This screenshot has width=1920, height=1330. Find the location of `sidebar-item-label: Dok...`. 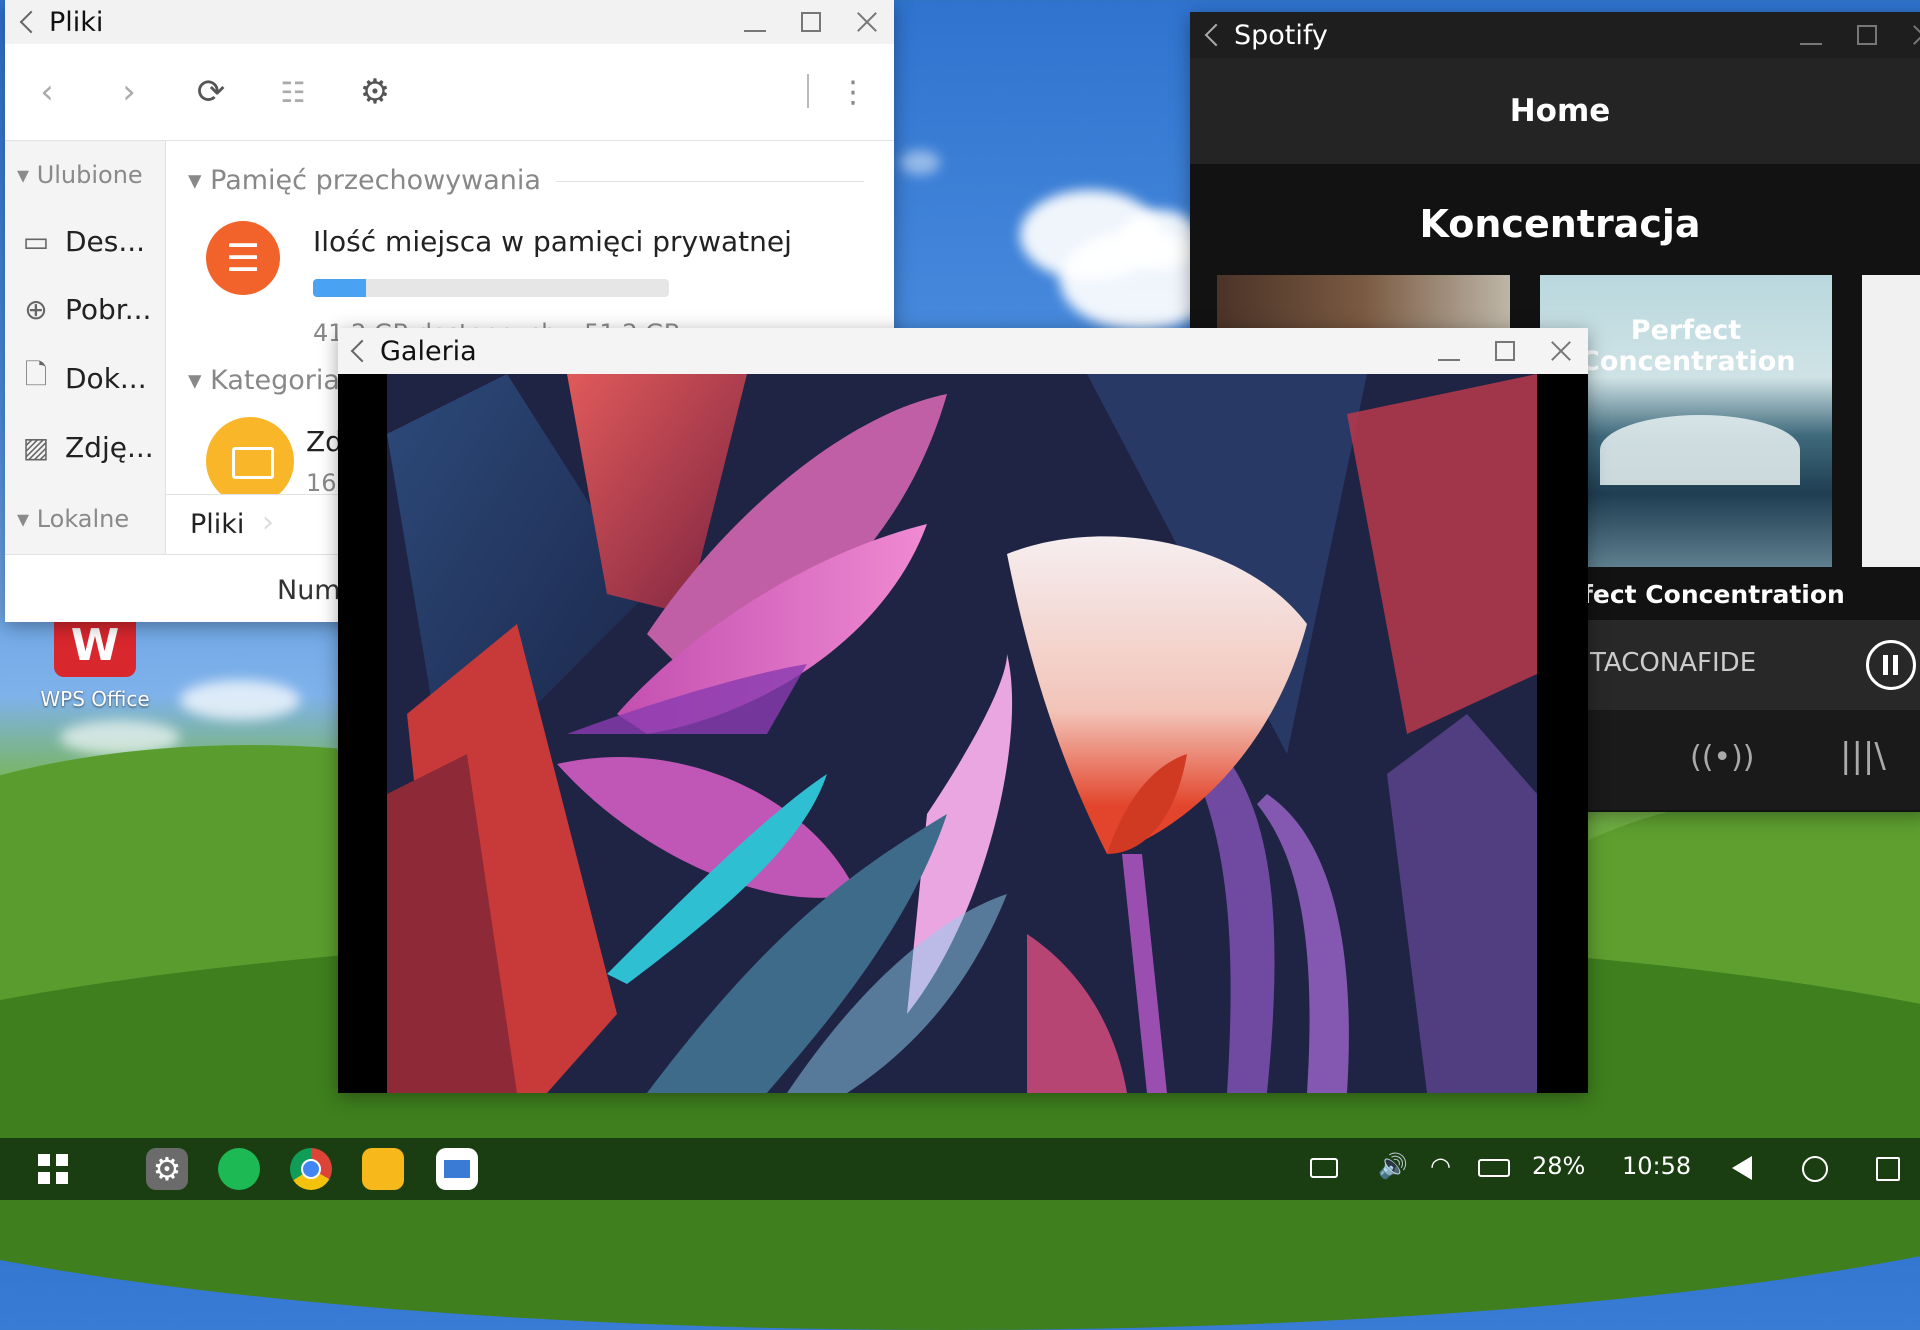

sidebar-item-label: Dok... is located at coordinates (106, 378).